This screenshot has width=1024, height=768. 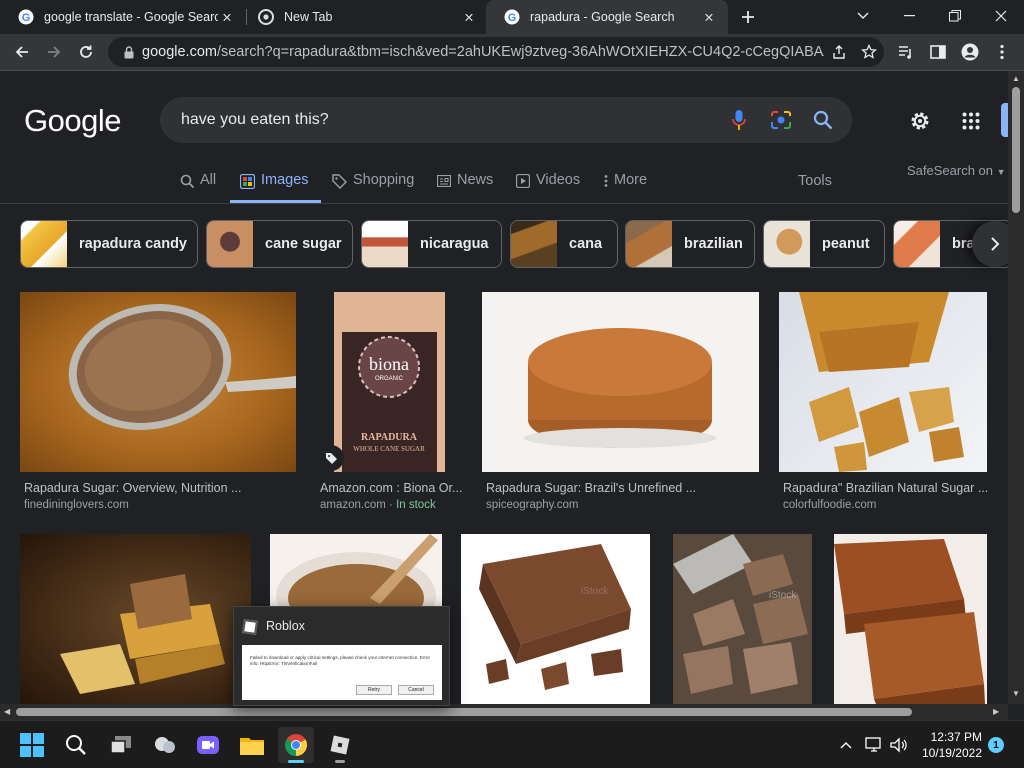 What do you see at coordinates (564, 244) in the screenshot?
I see `chip-cana: cana` at bounding box center [564, 244].